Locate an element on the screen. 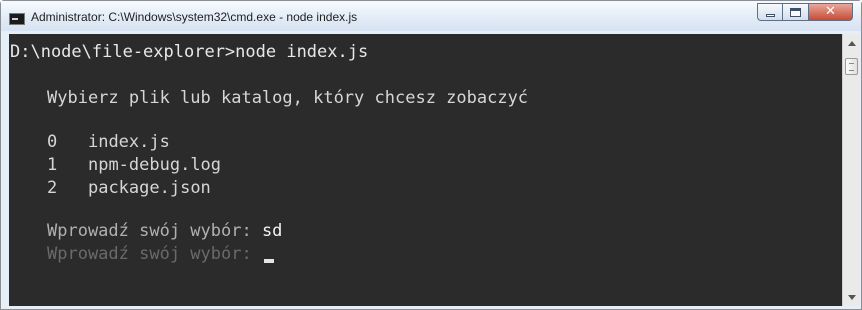 Image resolution: width=862 pixels, height=310 pixels. menu-option: 0 index.js is located at coordinates (108, 142).